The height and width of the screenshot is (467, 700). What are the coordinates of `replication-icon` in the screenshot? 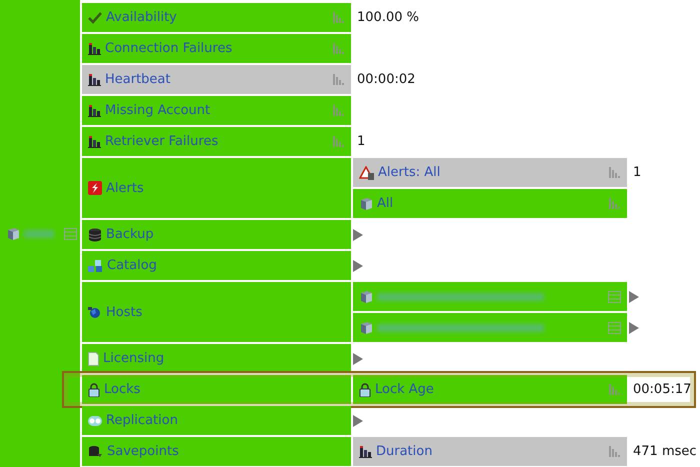 It's located at (95, 421).